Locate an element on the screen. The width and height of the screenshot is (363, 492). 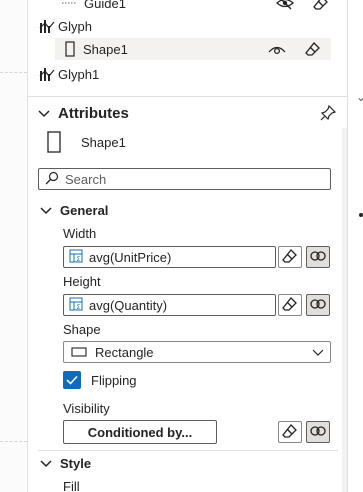
attributes-header: Attributes is located at coordinates (187, 113).